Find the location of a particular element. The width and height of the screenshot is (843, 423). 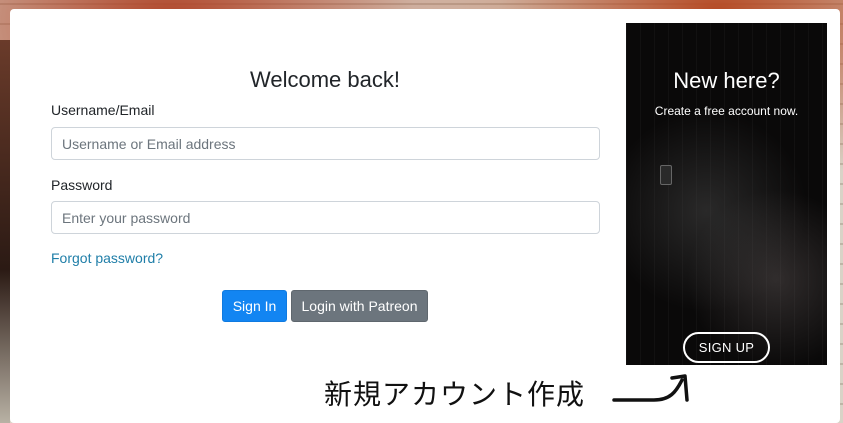

sign-up-button: SIGN UP is located at coordinates (726, 347).